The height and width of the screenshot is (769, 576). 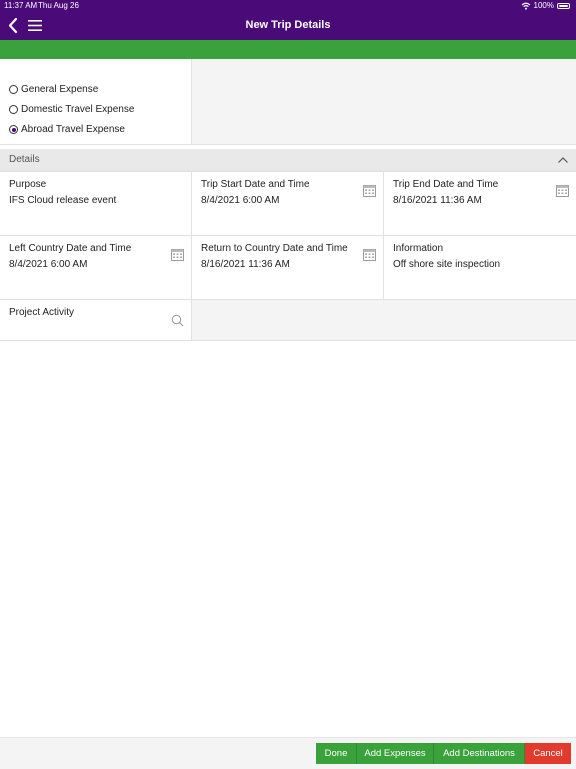 What do you see at coordinates (42, 312) in the screenshot?
I see `project-activity-label: Project Activity` at bounding box center [42, 312].